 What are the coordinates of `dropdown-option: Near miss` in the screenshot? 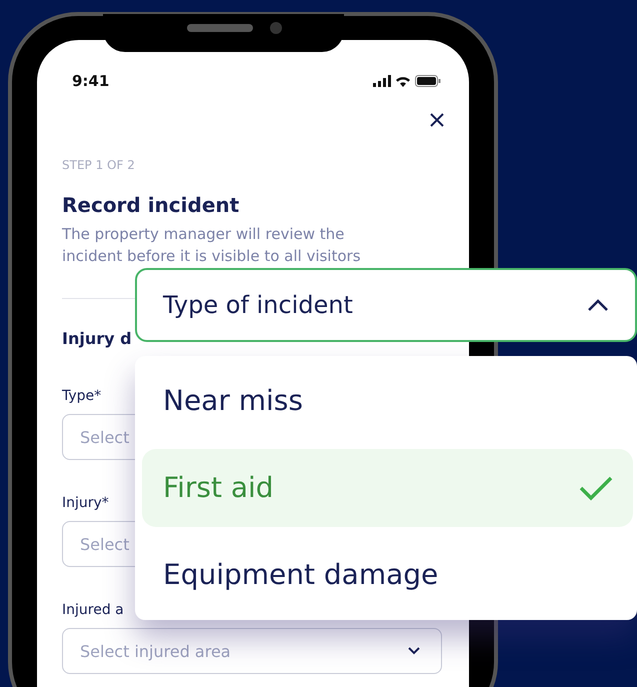 It's located at (387, 401).